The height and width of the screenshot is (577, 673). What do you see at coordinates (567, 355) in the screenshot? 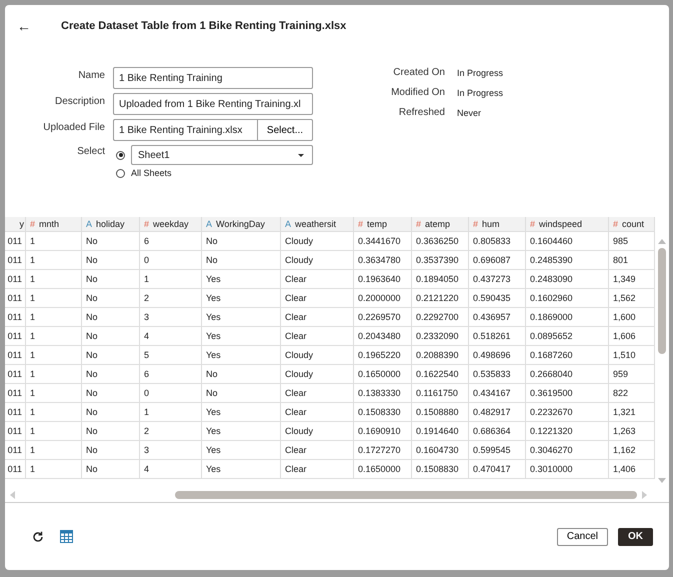
I see `table-cell: 0.1687260` at bounding box center [567, 355].